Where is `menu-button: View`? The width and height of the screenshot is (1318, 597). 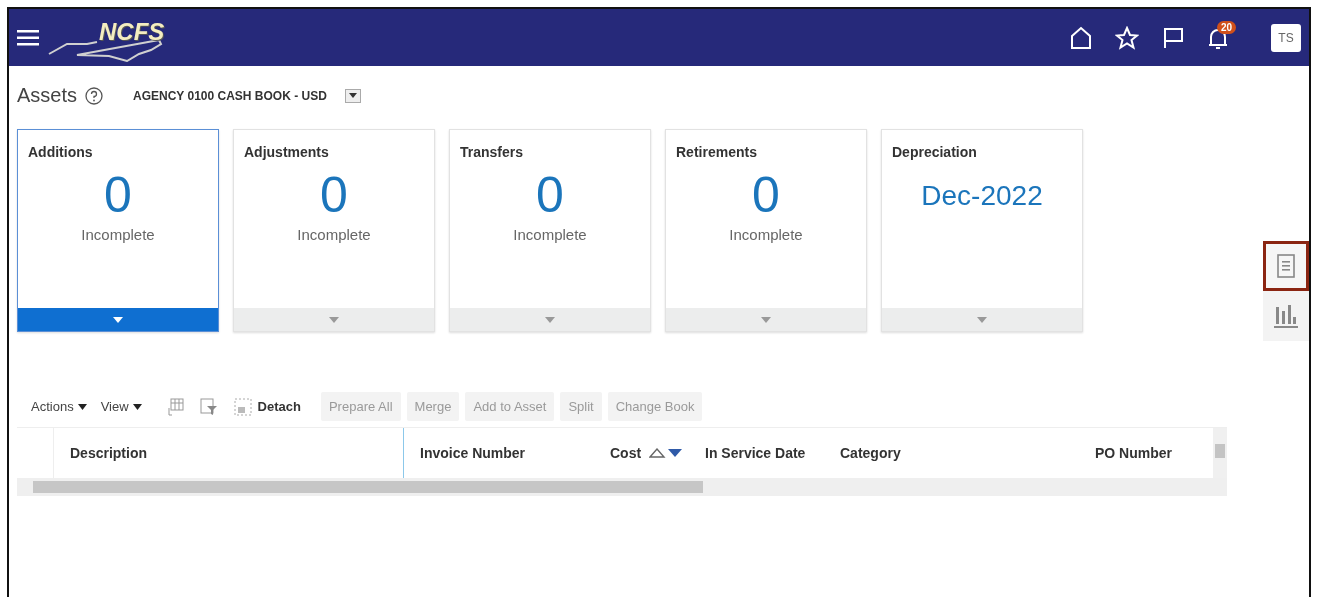
menu-button: View is located at coordinates (121, 406).